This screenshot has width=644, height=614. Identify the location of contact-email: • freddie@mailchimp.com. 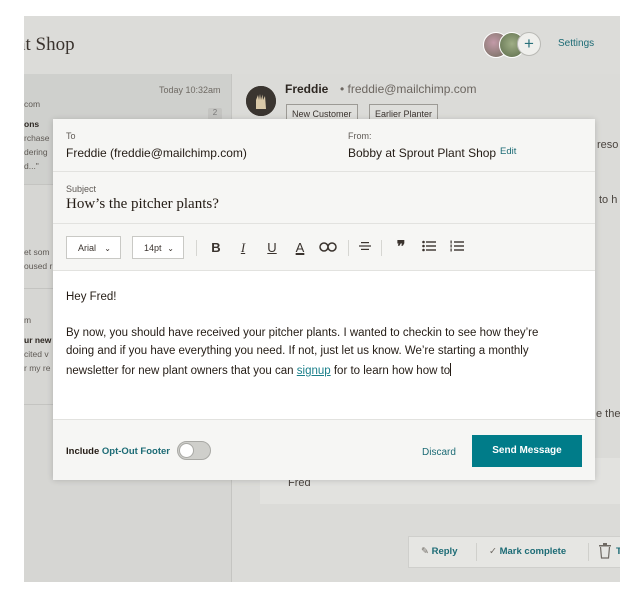
(408, 89).